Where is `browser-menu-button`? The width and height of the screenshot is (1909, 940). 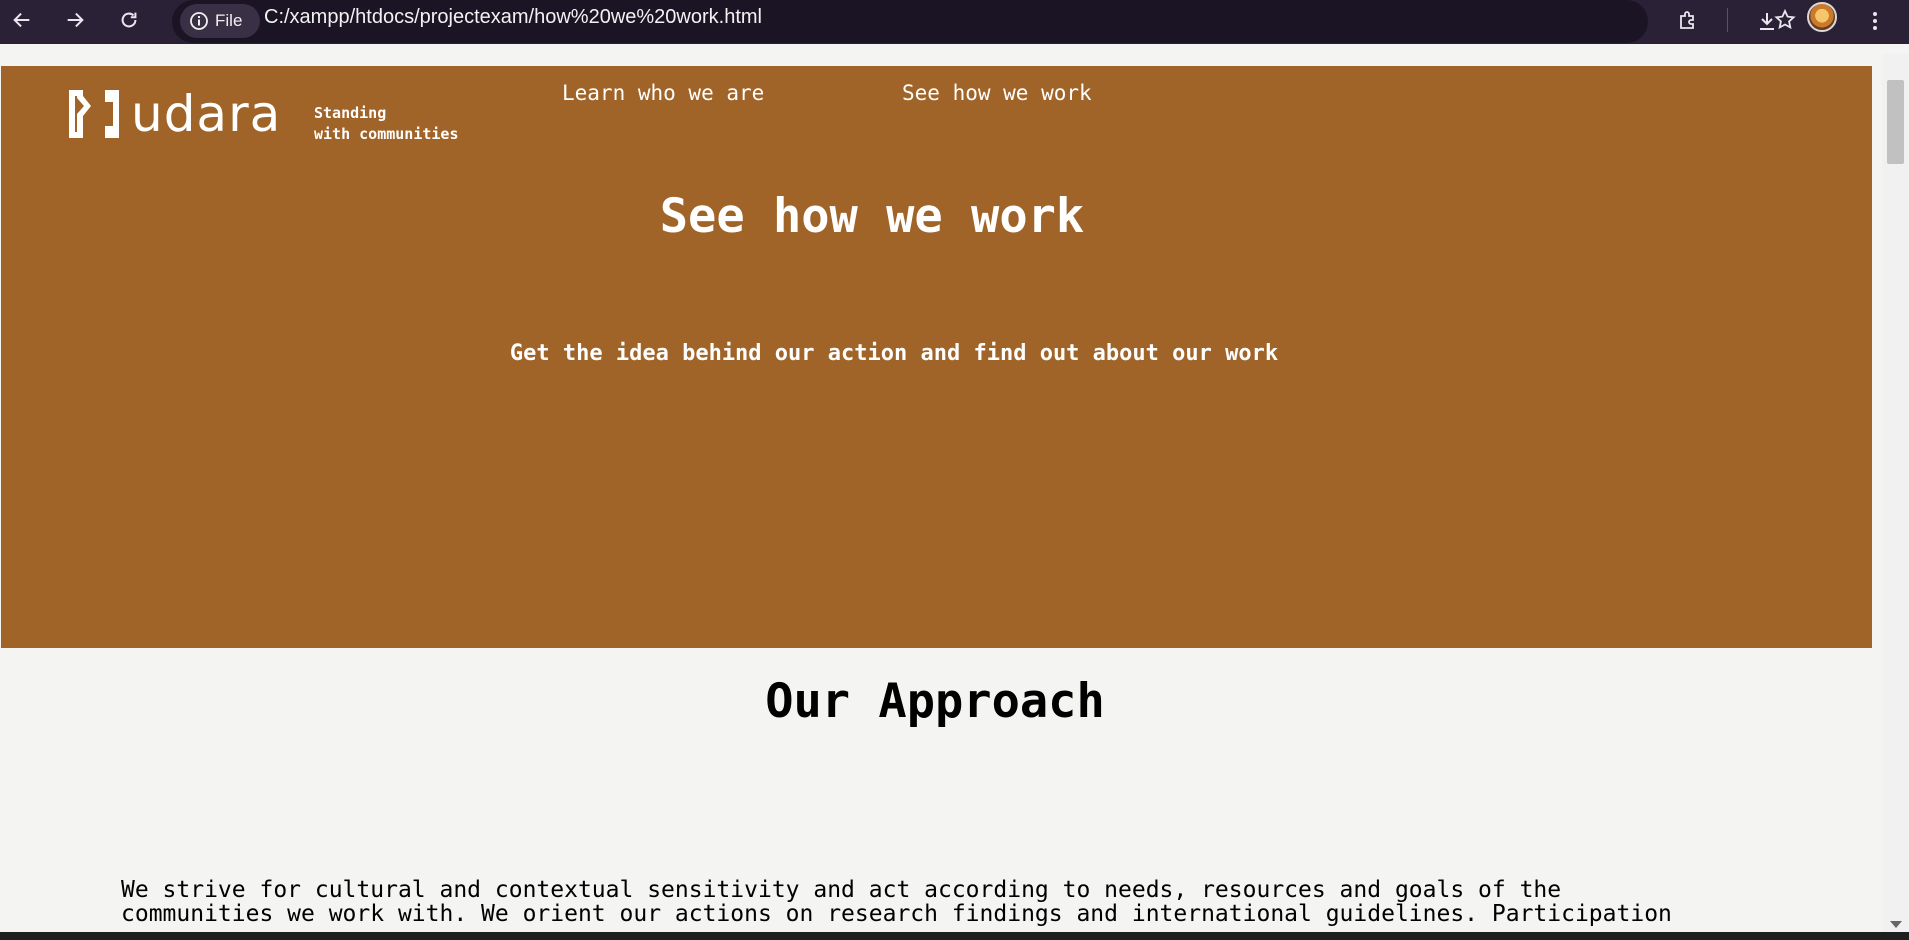
browser-menu-button is located at coordinates (1875, 21).